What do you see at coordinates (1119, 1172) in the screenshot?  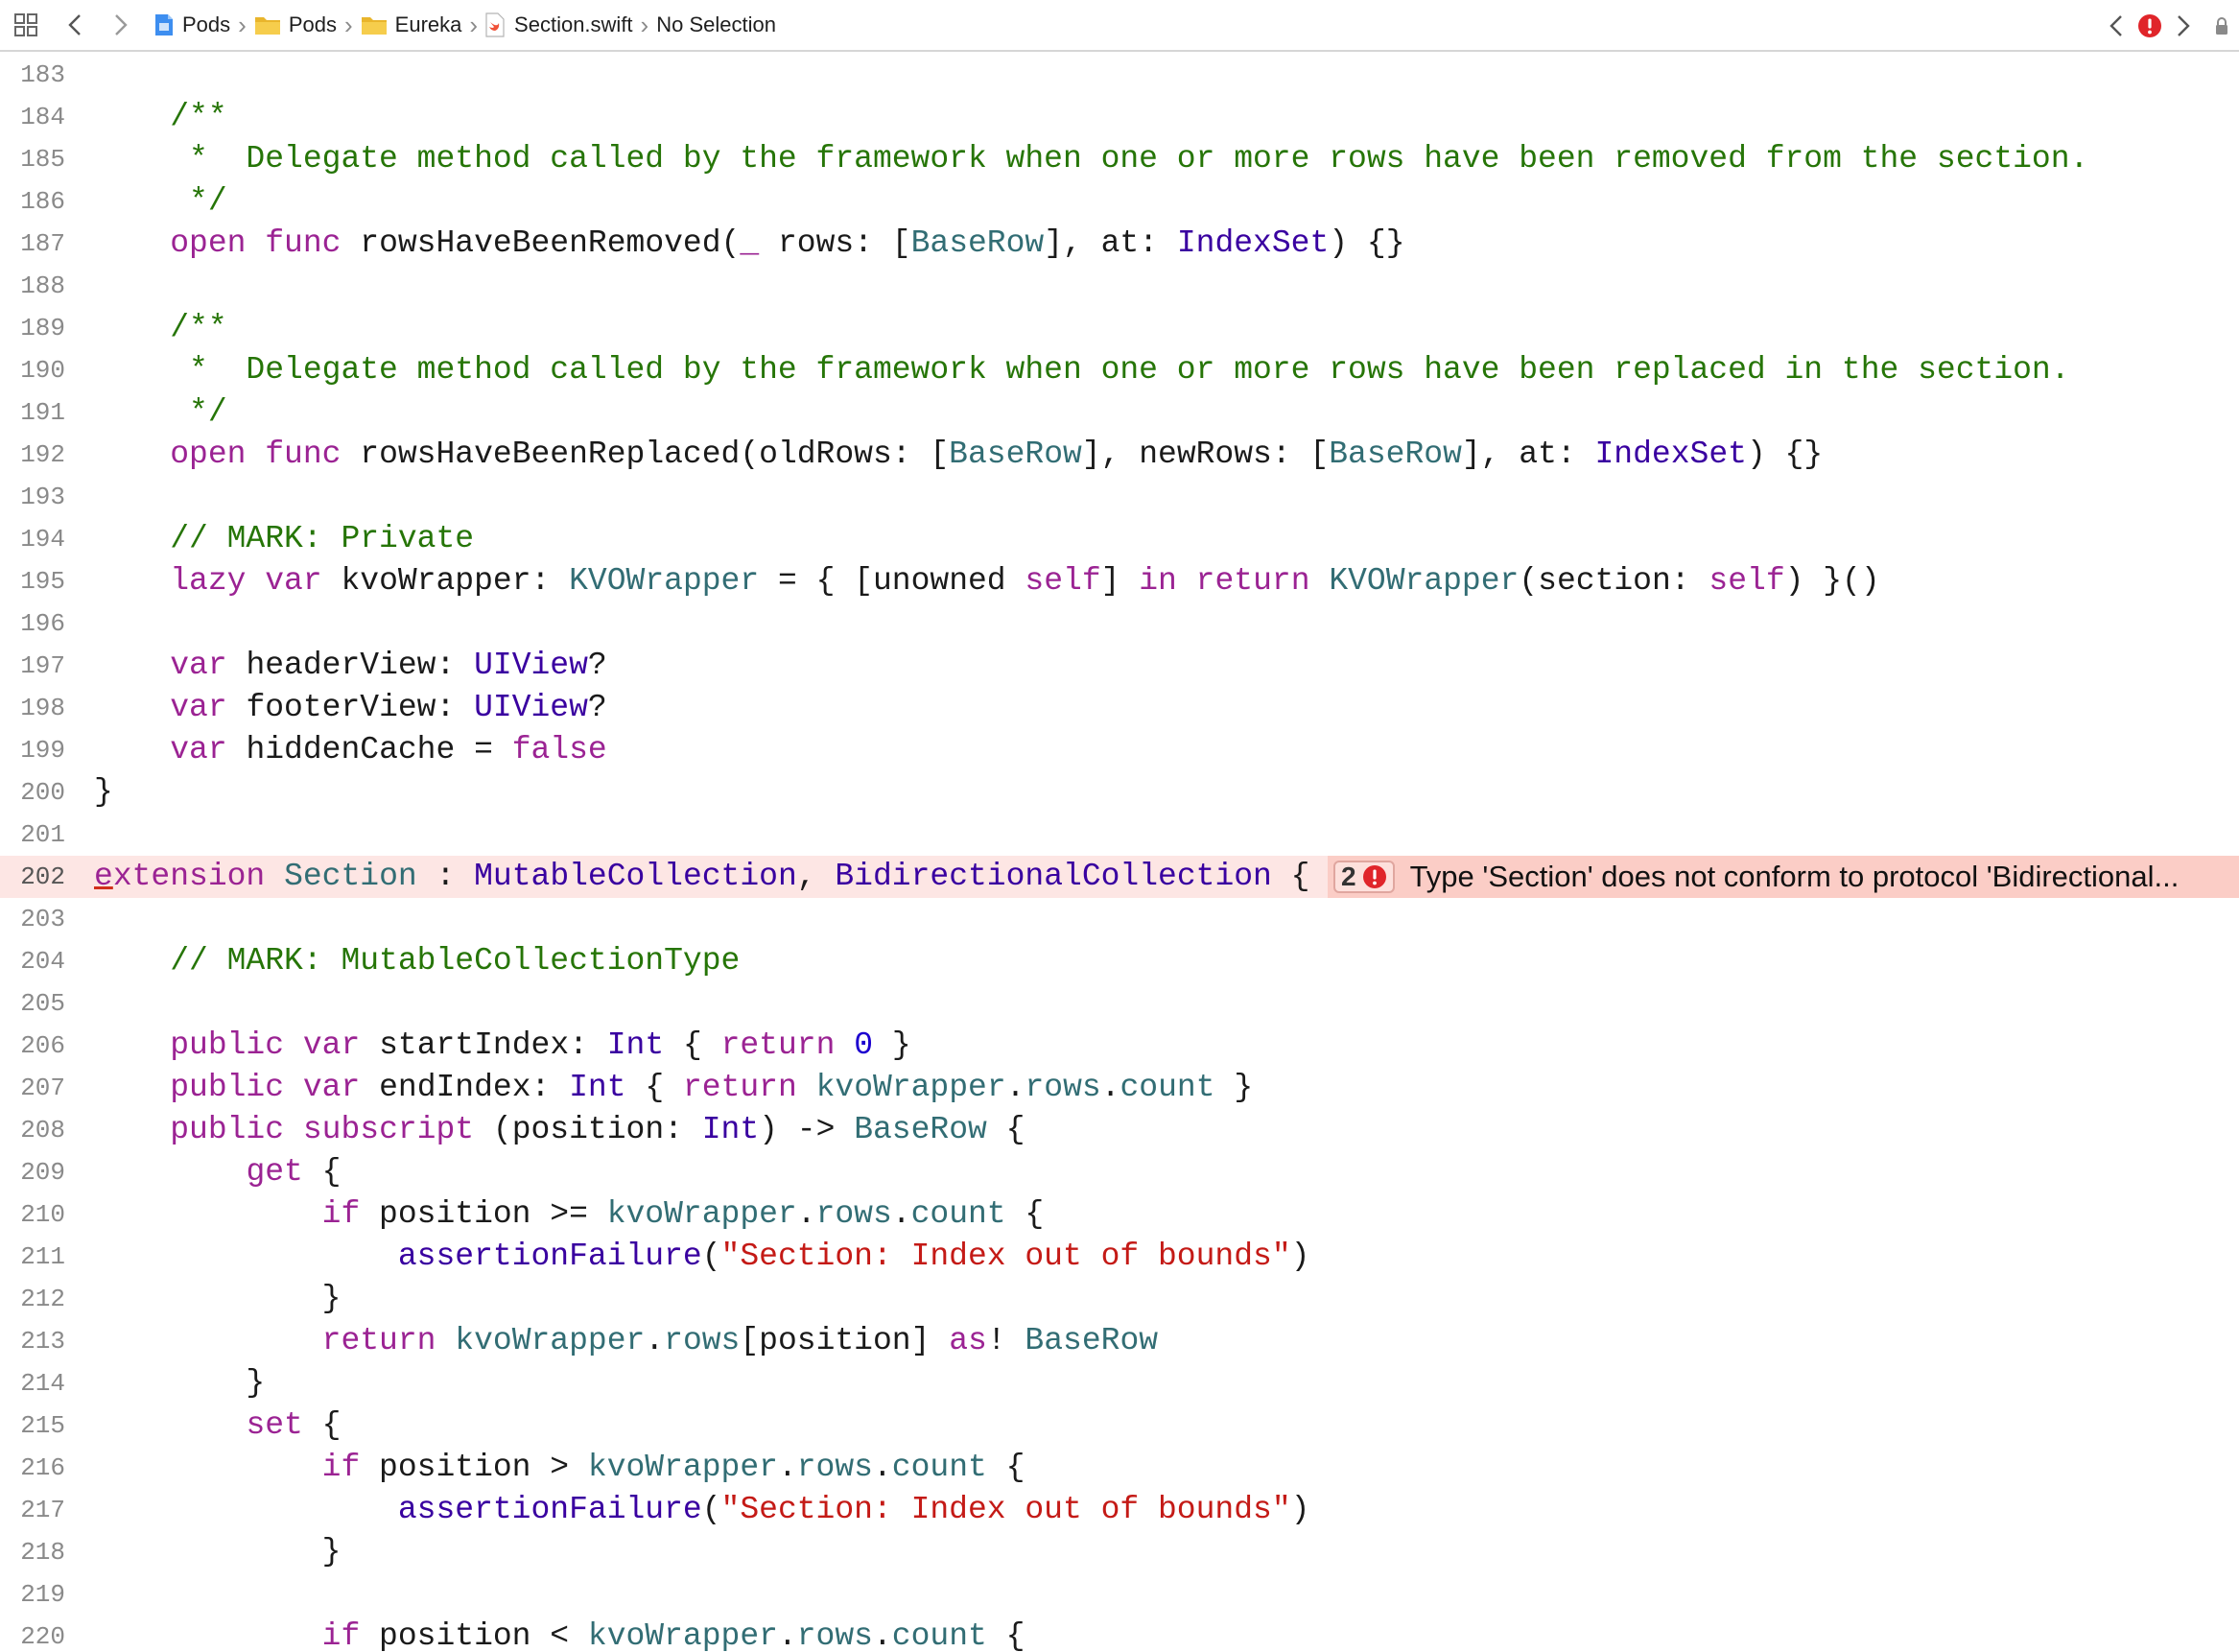 I see `code-line: 209 get {` at bounding box center [1119, 1172].